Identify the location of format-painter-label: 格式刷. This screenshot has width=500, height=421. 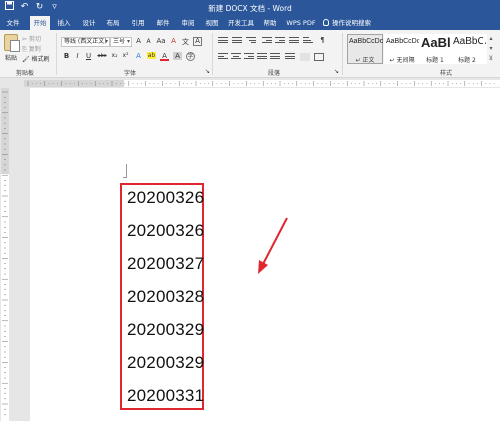
(40, 59).